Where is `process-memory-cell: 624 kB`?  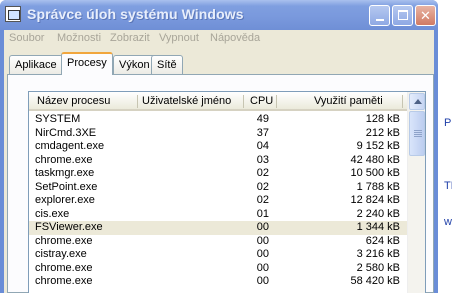 process-memory-cell: 624 kB is located at coordinates (382, 240).